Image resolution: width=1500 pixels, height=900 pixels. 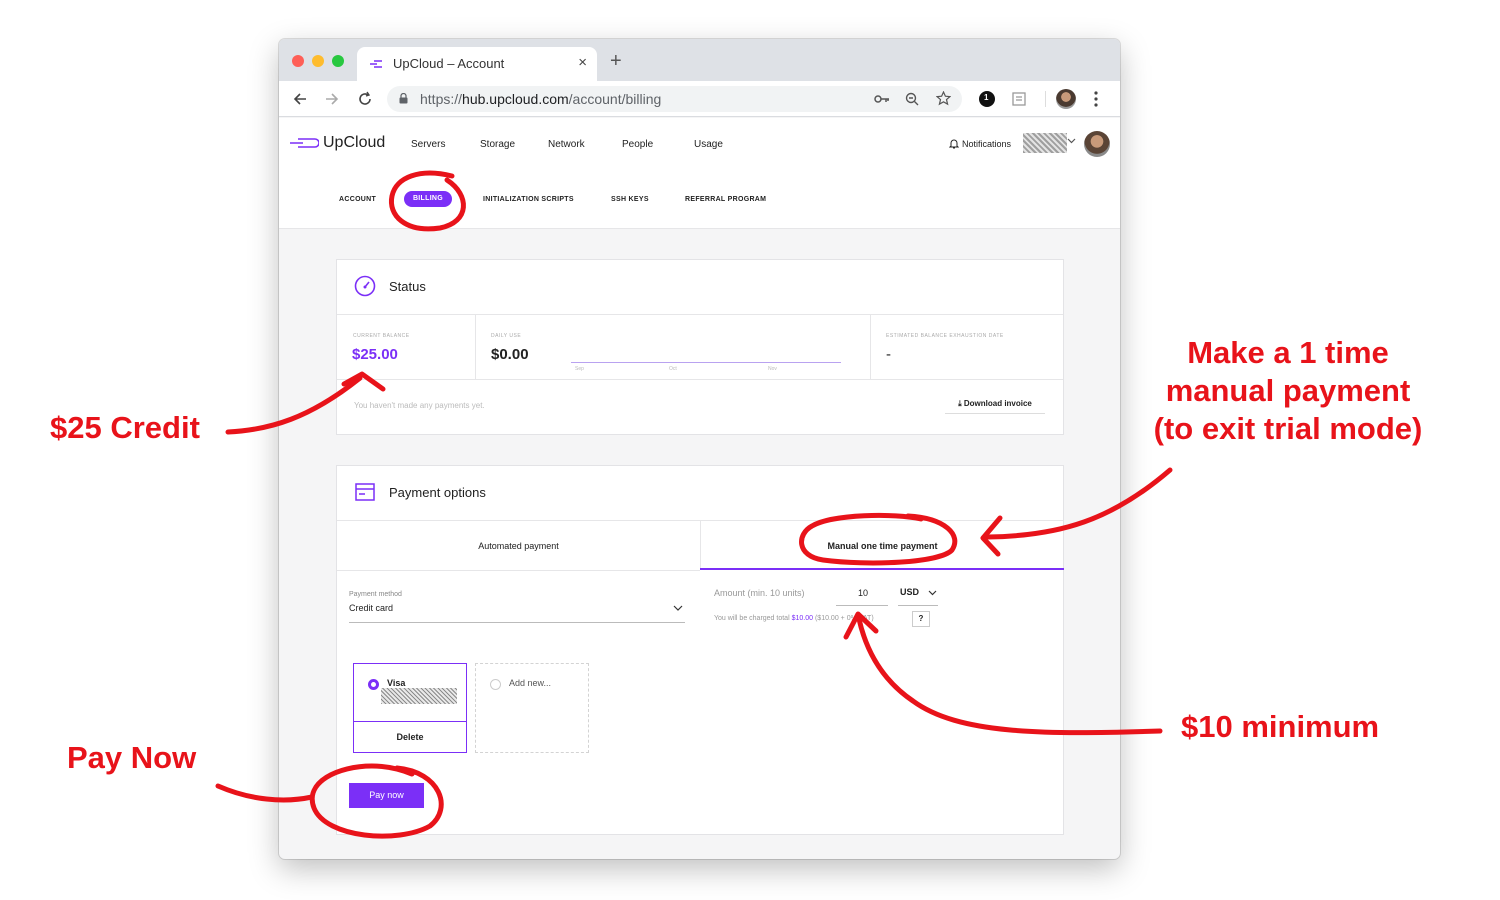 I want to click on annotation-paynow-circle, so click(x=376, y=801).